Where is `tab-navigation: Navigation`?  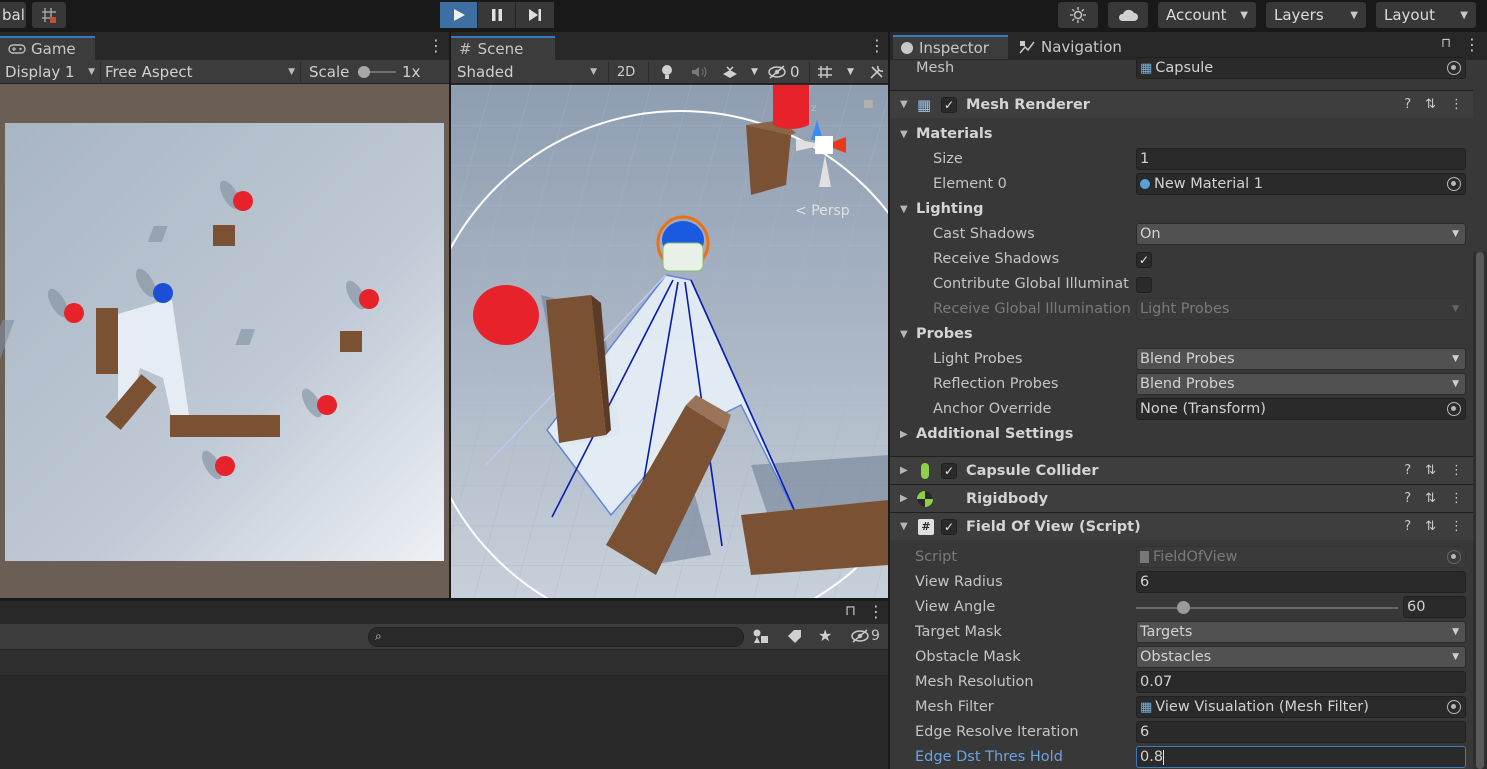 tab-navigation: Navigation is located at coordinates (1070, 47).